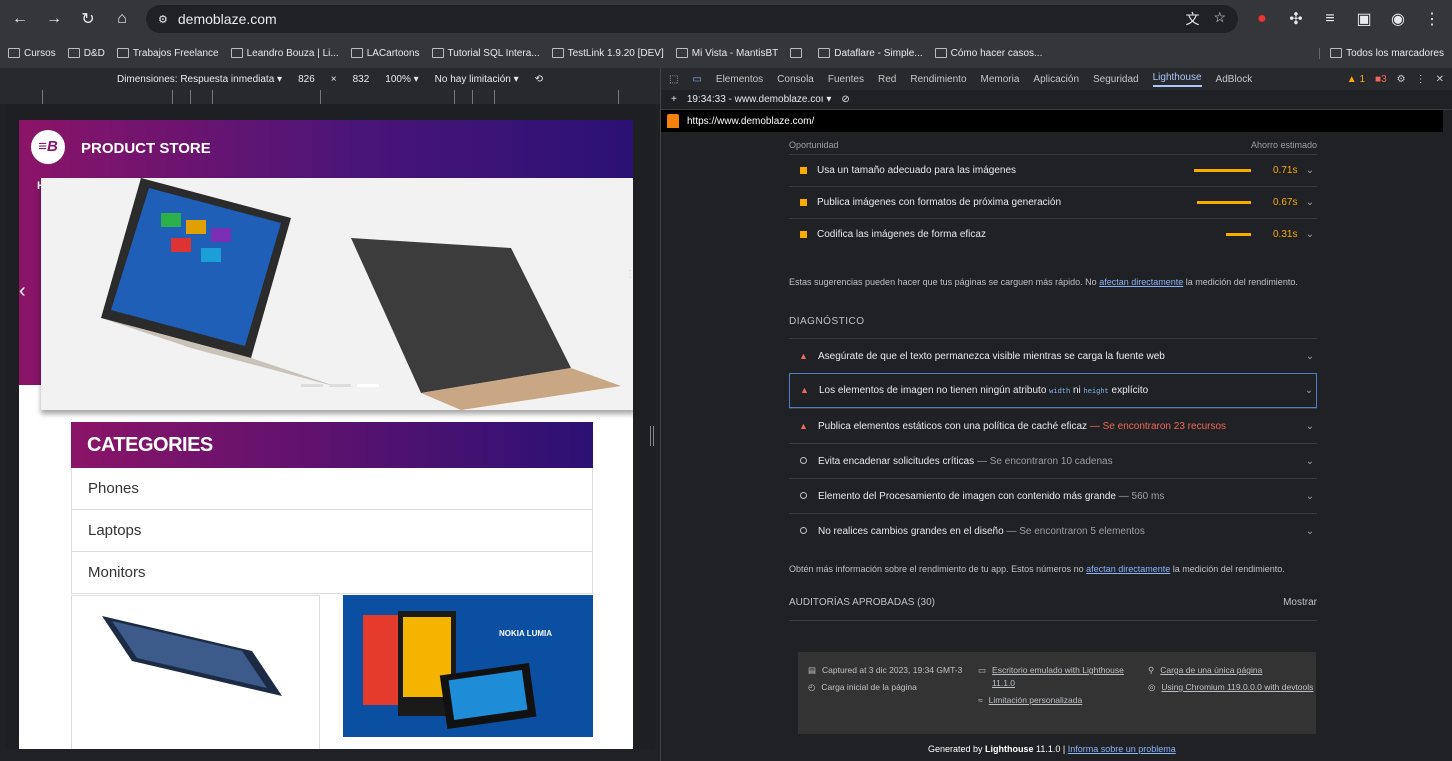 The image size is (1452, 761). I want to click on inspect-icon: ⬚, so click(673, 79).